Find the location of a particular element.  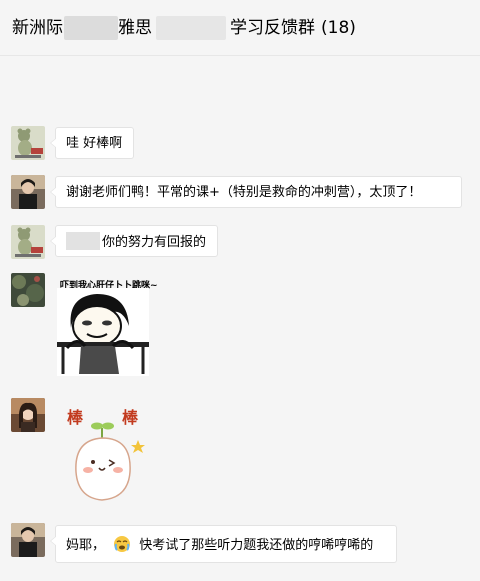

sprout-bun-sticker-icon is located at coordinates (109, 462).